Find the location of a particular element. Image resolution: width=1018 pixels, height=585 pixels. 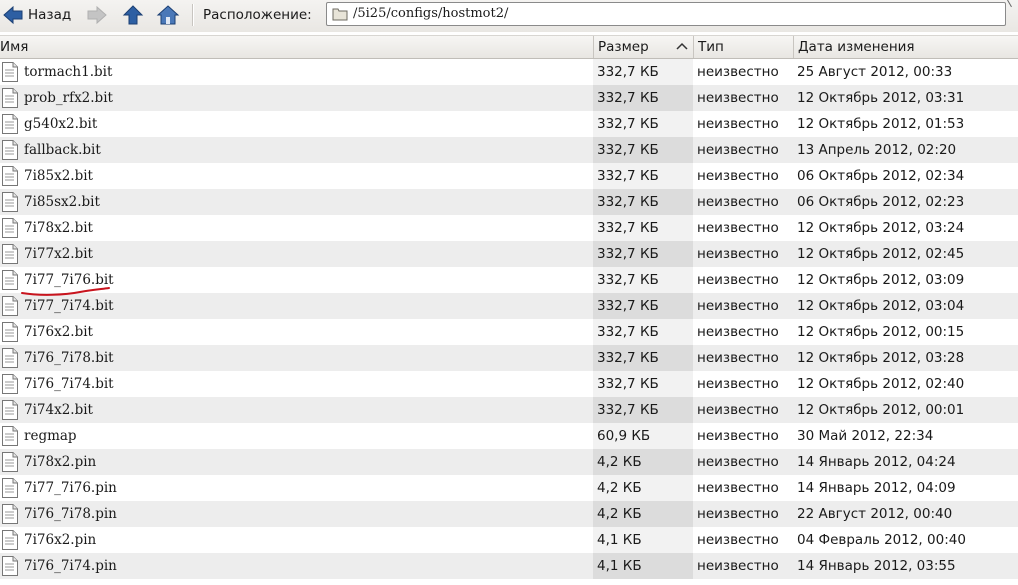

file-size: 4,1 КБ is located at coordinates (643, 540).